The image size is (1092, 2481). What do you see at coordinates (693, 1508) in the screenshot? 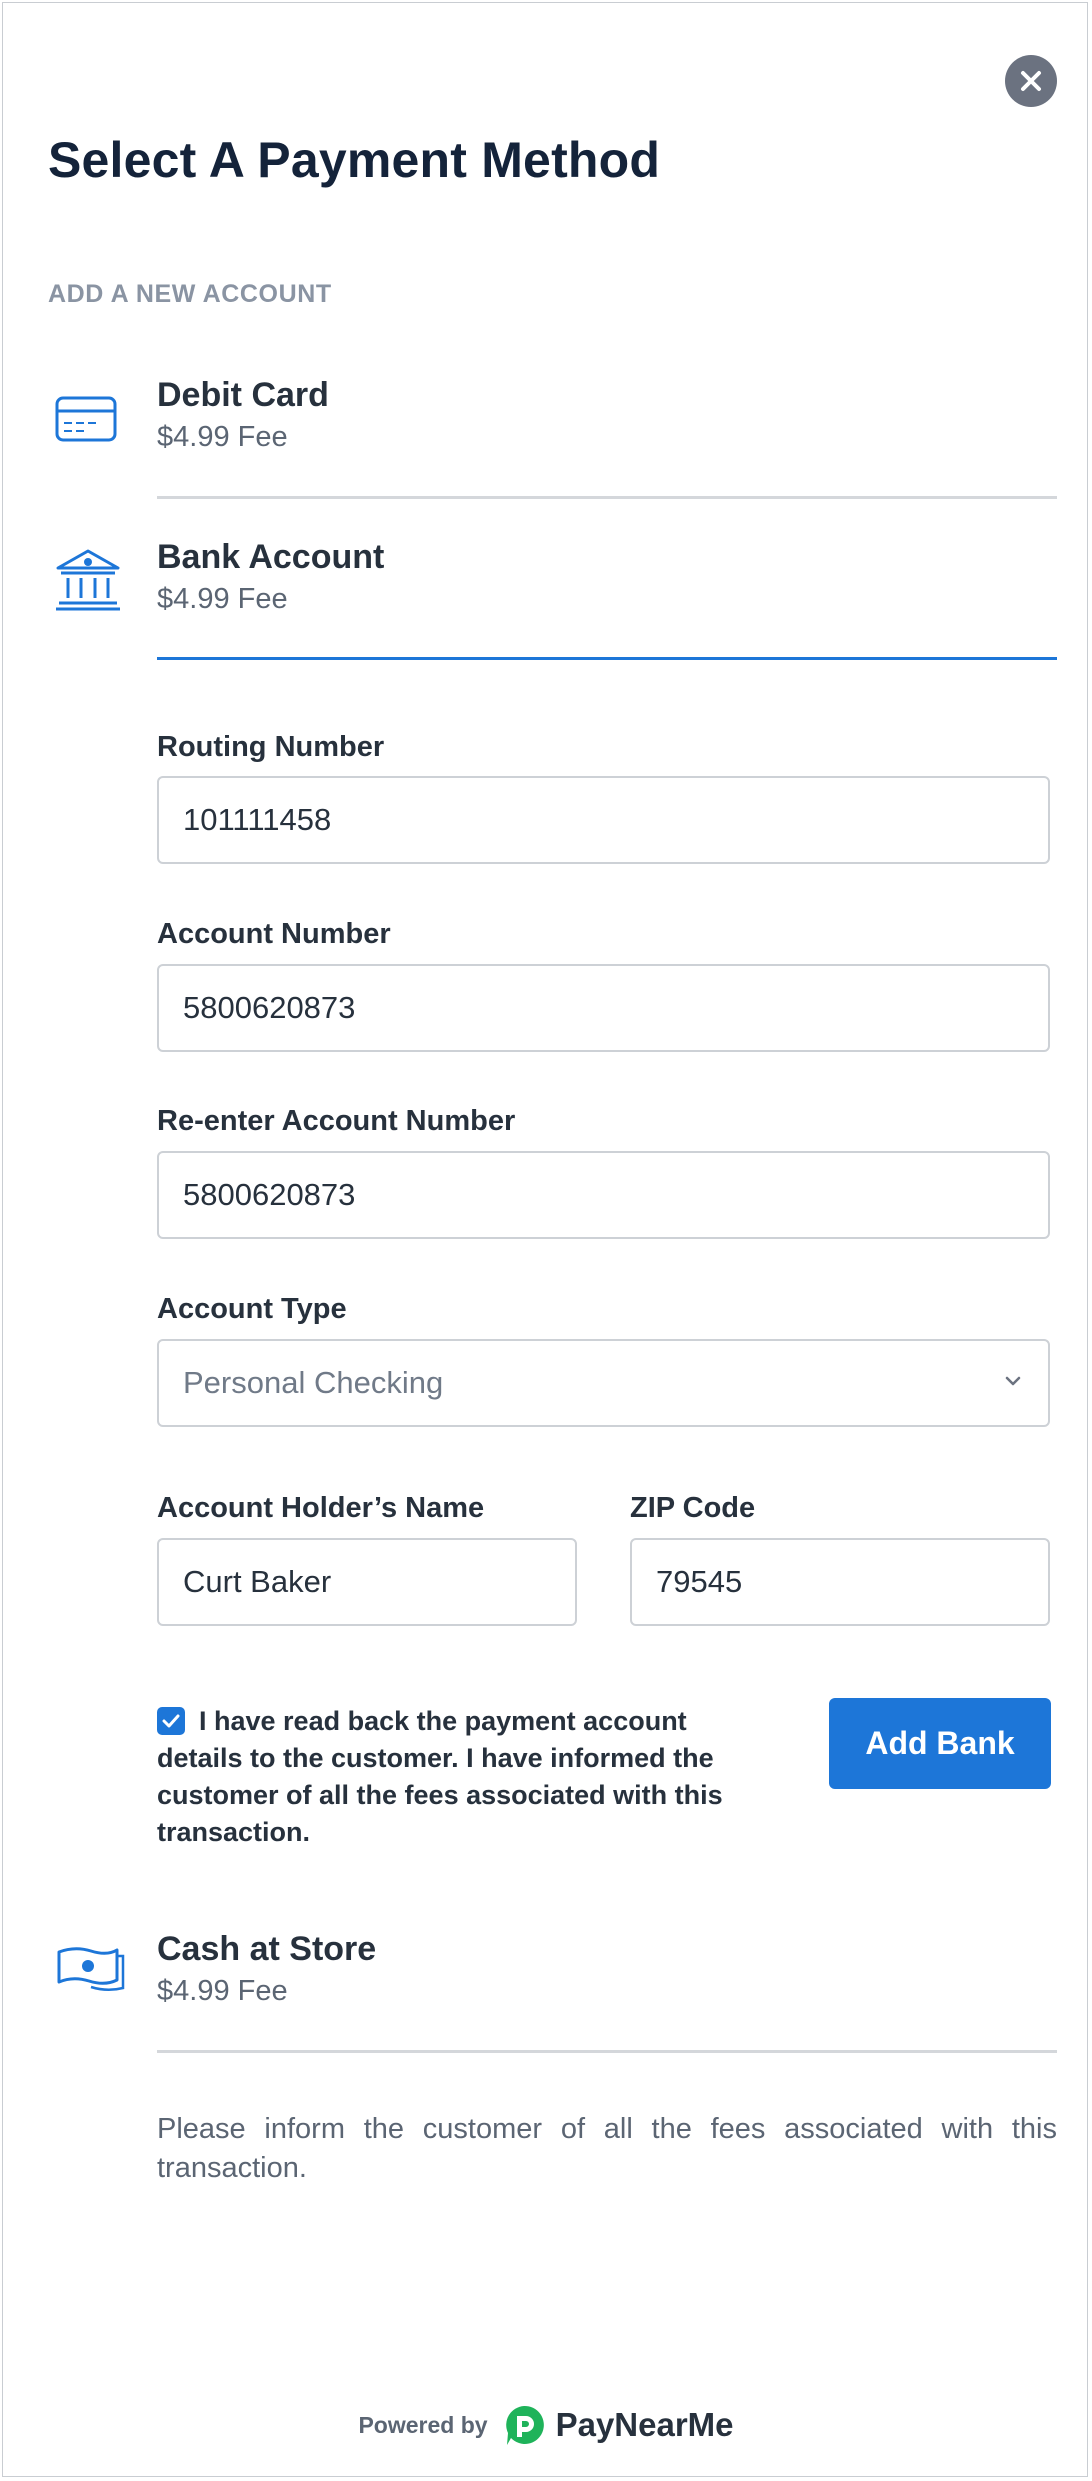
I see `zip-code-label: ZIP Code` at bounding box center [693, 1508].